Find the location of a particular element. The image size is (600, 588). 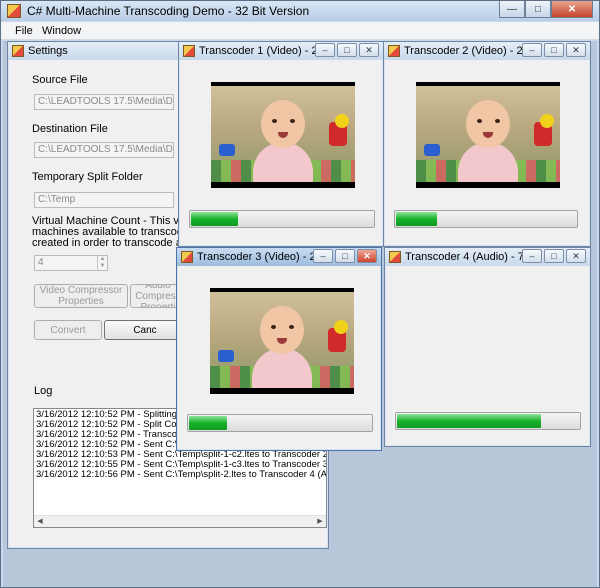

transcoder-3-title: Transcoder 3 (Video) - 21% is located at coordinates (264, 257).